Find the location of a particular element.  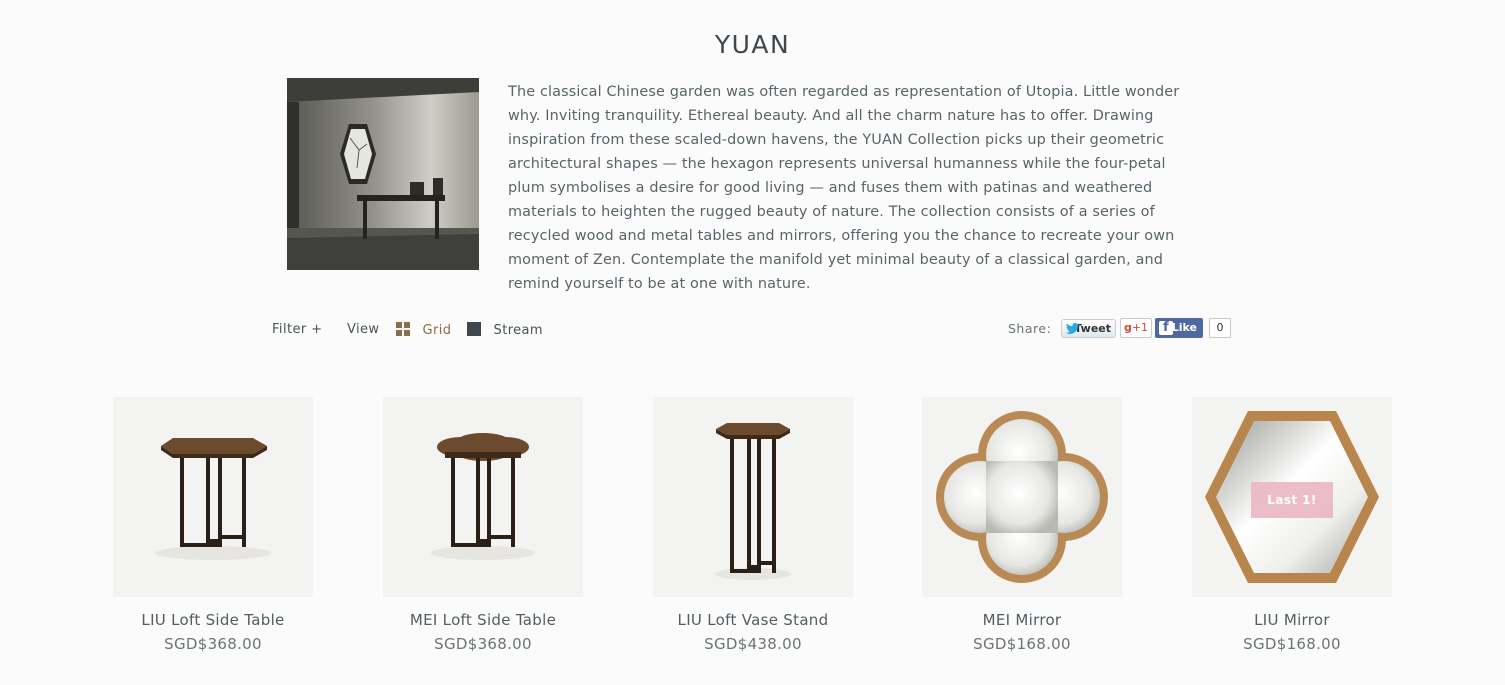

product-card: MEI Mirror SGD$168.00 is located at coordinates (1022, 525).